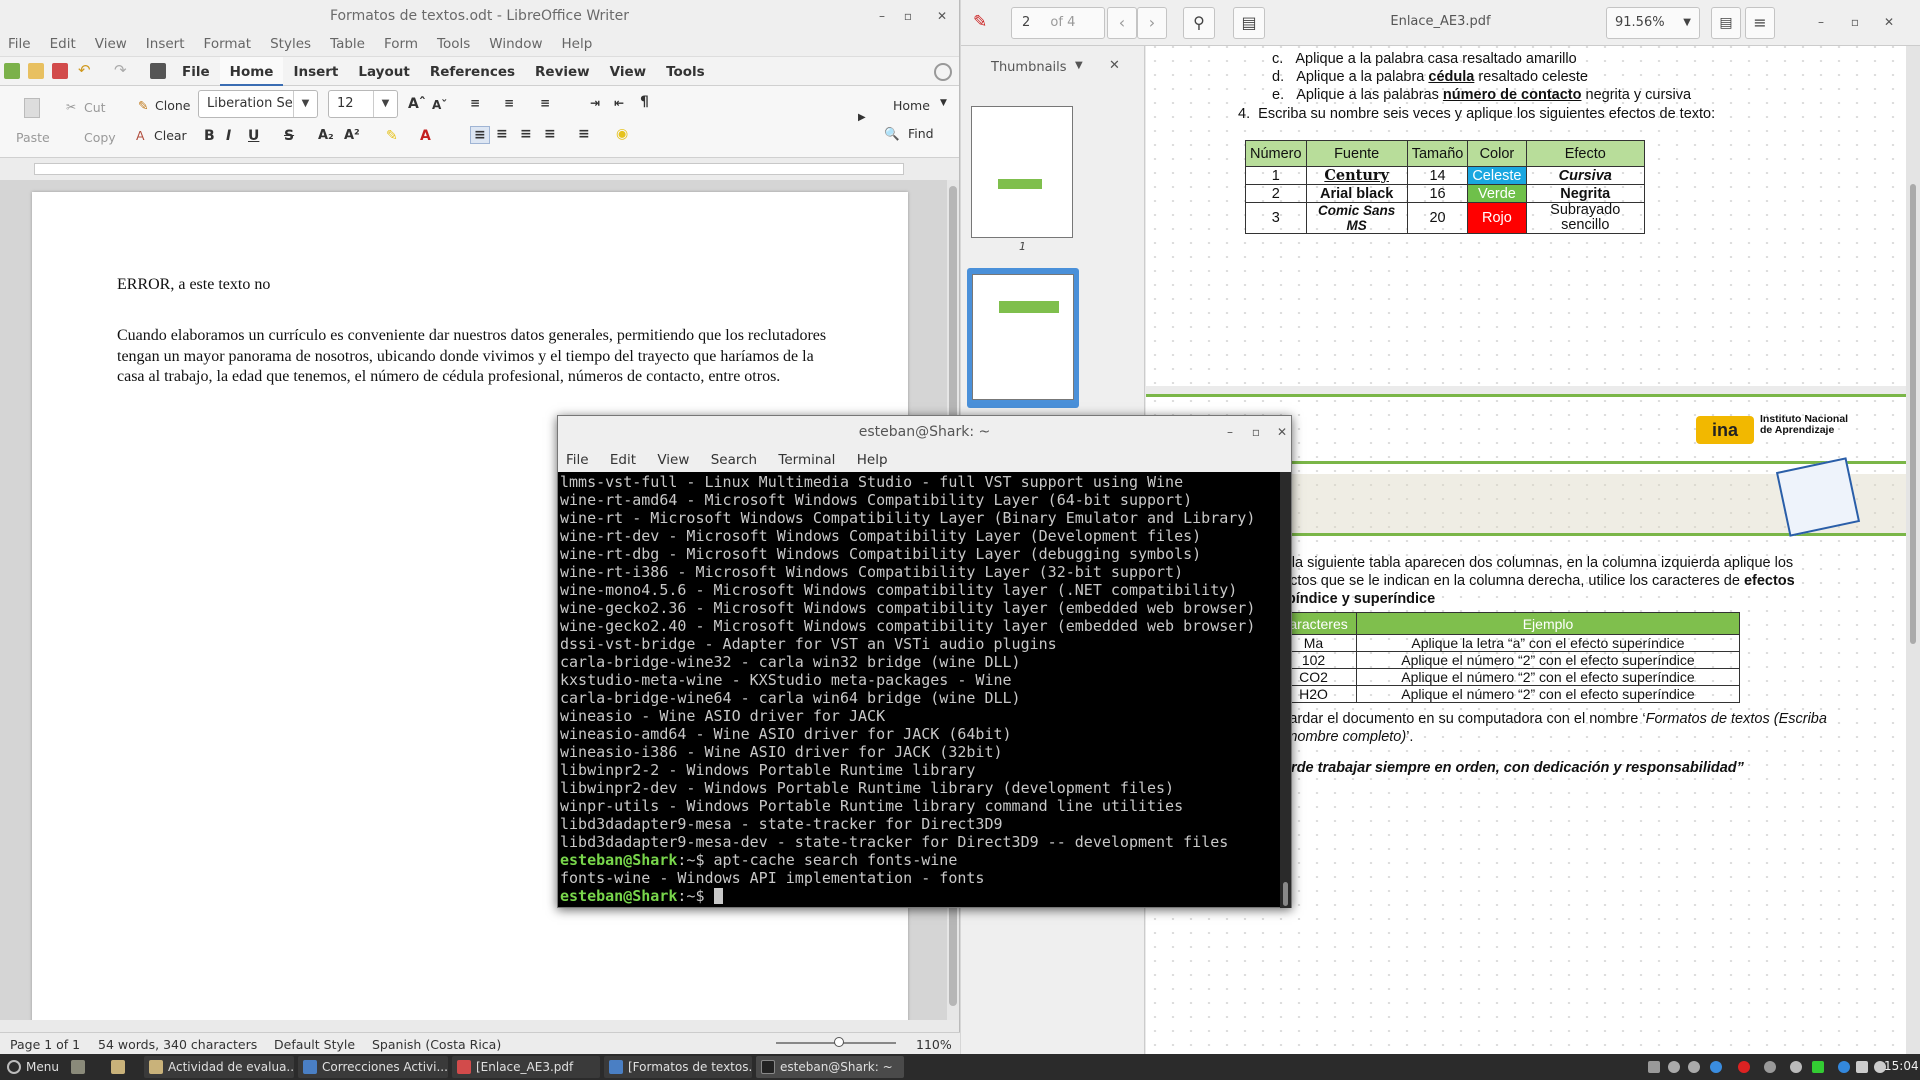 Image resolution: width=1920 pixels, height=1080 pixels. I want to click on bullets-icon: ≡, so click(475, 103).